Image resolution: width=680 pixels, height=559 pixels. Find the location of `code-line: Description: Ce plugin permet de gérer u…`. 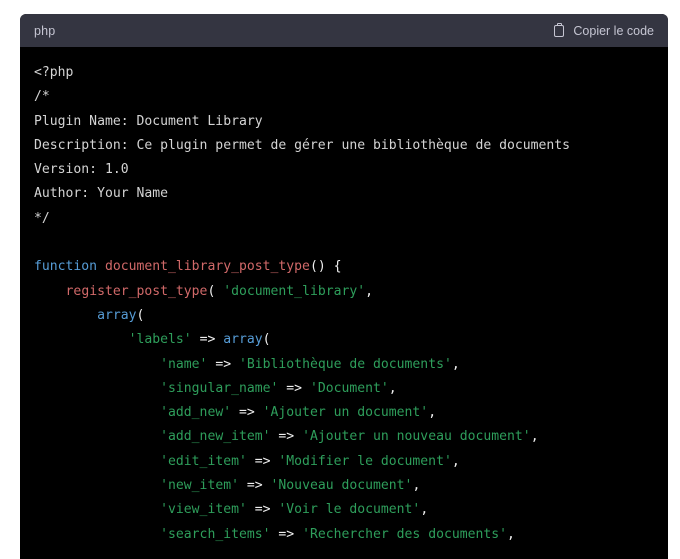

code-line: Description: Ce plugin permet de gérer u… is located at coordinates (344, 146).